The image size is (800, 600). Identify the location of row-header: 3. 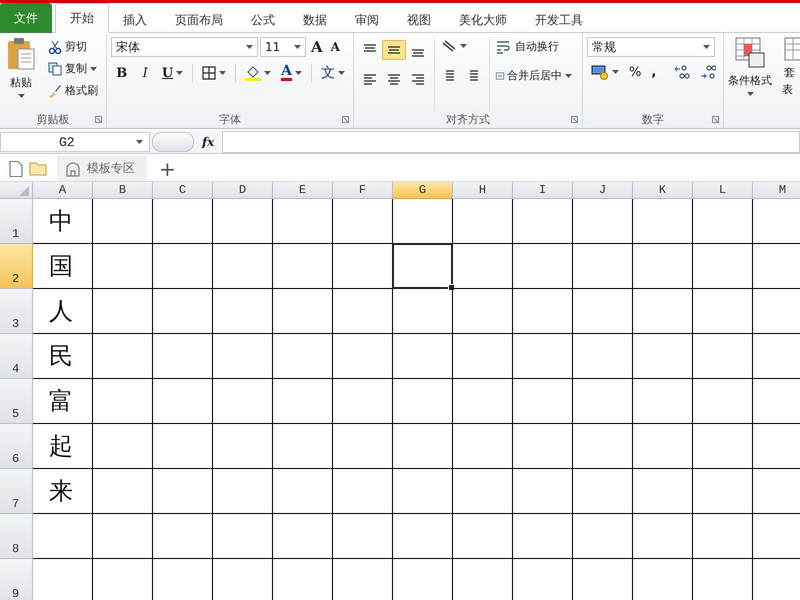
(16, 311).